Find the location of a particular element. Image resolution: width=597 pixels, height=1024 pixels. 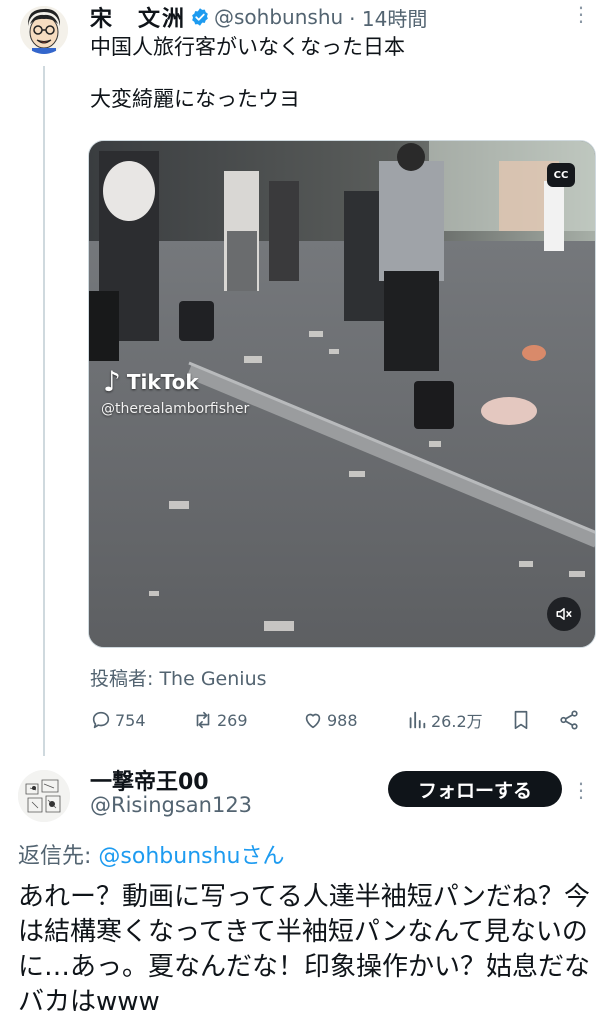

bookmark-button is located at coordinates (522, 720).